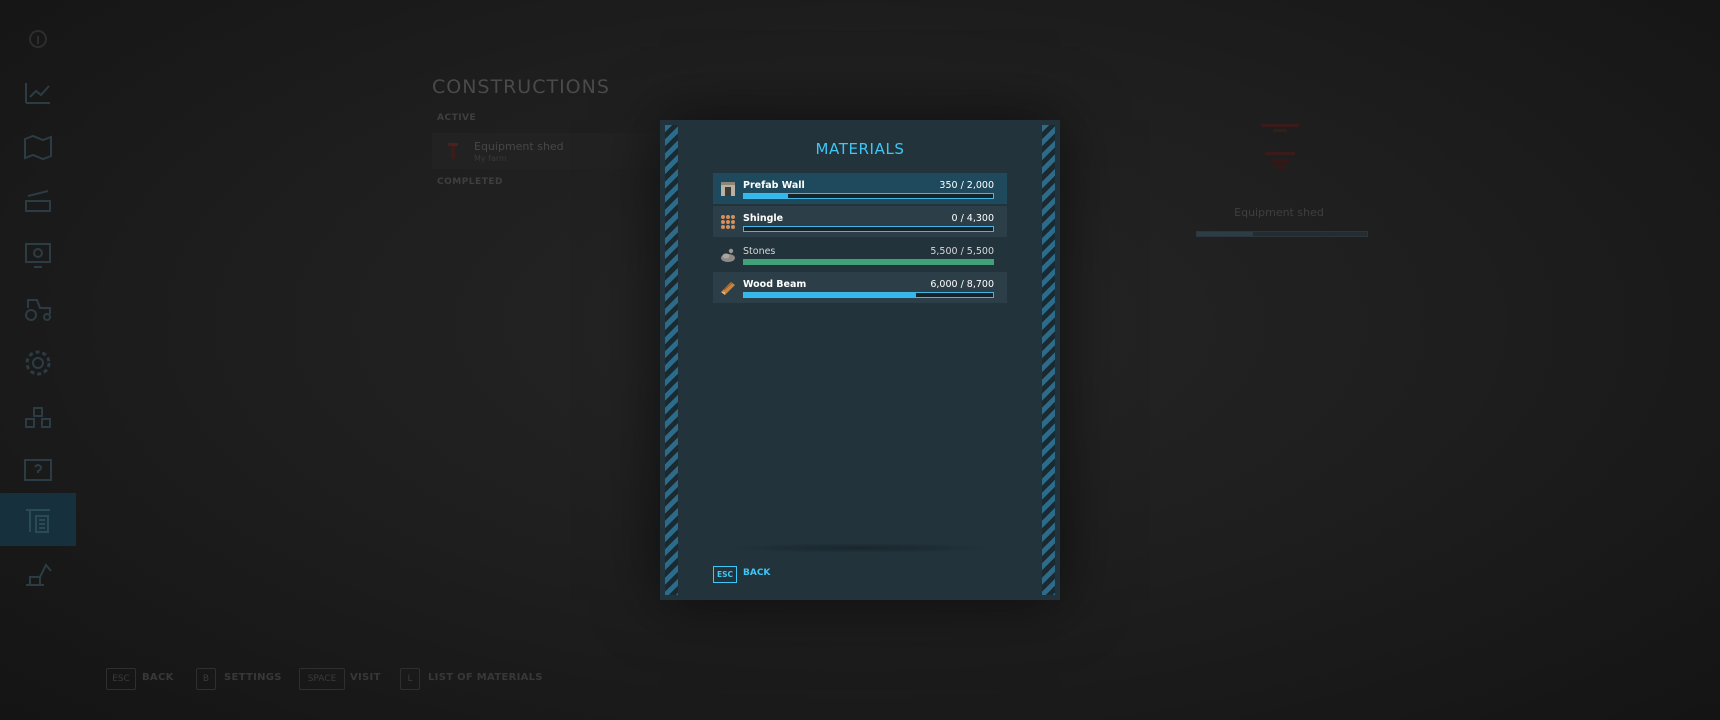 The width and height of the screenshot is (1720, 720). Describe the element at coordinates (1280, 146) in the screenshot. I see `construction-preview-image` at that location.